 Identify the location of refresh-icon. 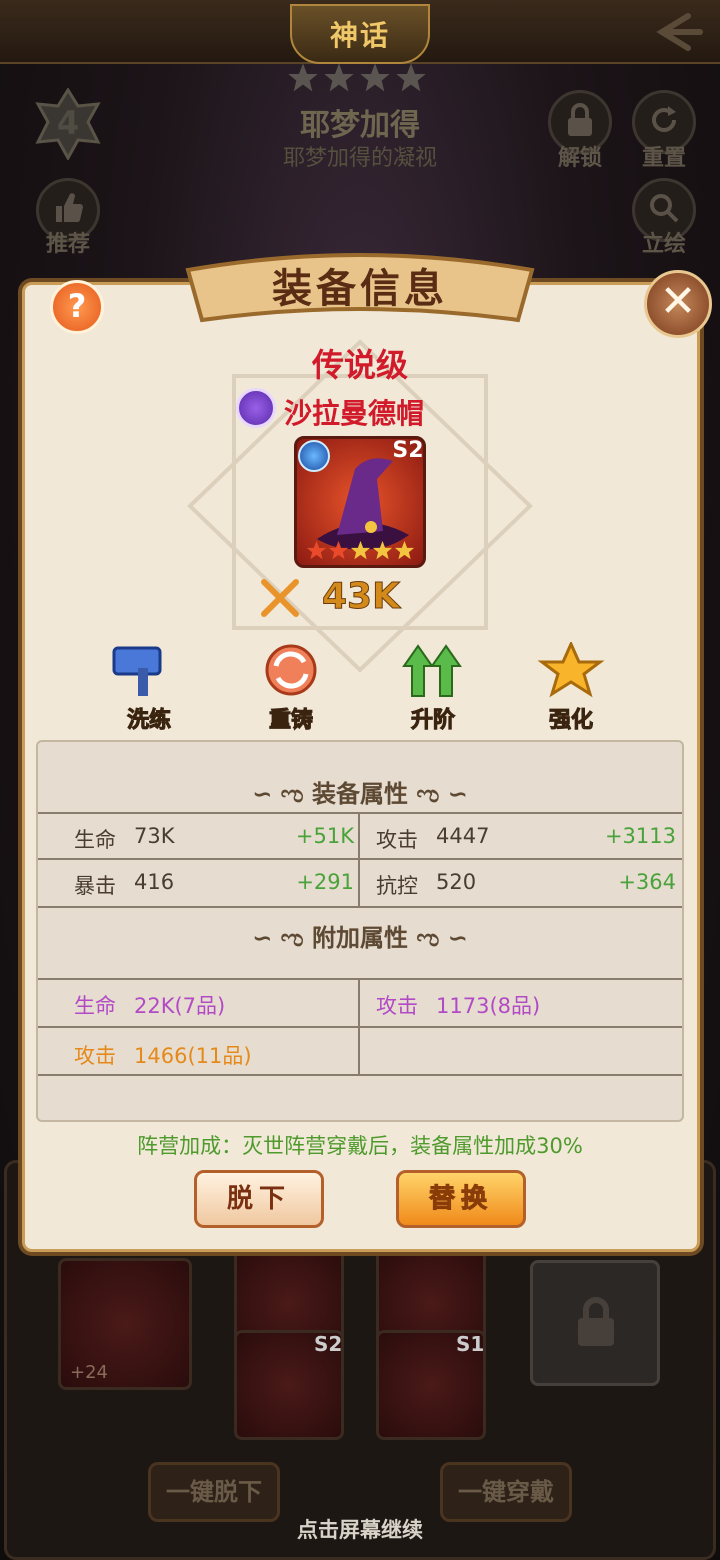
(664, 119).